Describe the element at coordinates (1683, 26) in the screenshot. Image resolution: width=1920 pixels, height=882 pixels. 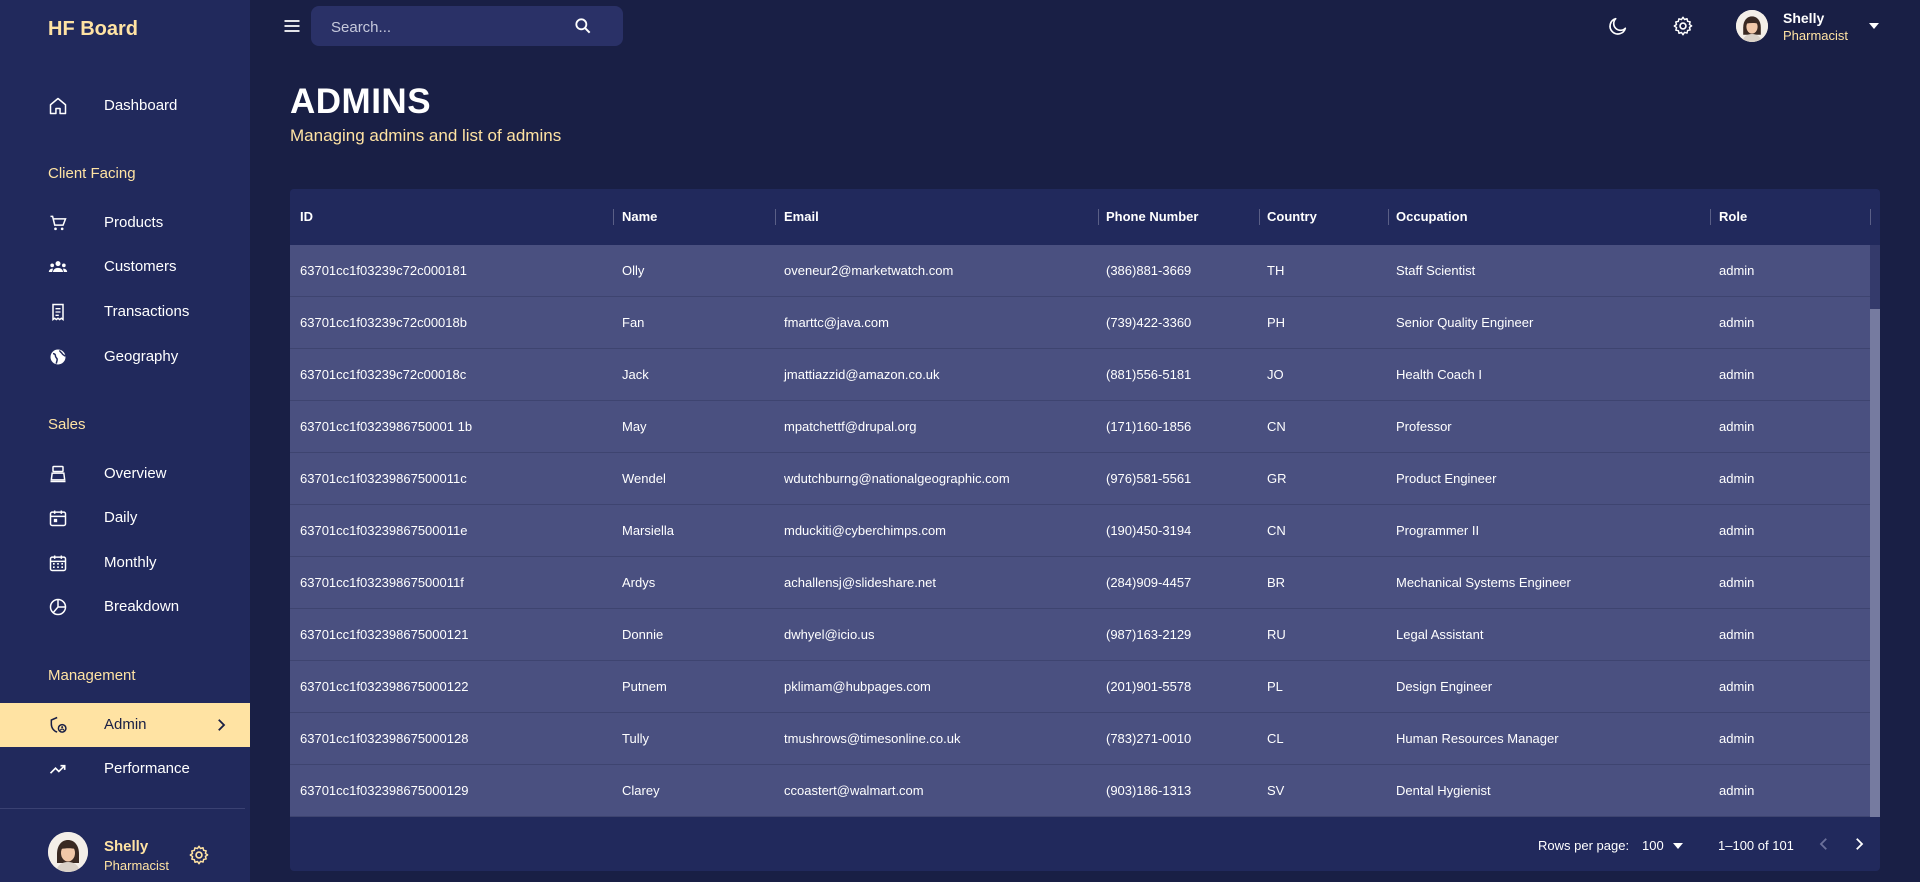
I see `settings-icon` at that location.